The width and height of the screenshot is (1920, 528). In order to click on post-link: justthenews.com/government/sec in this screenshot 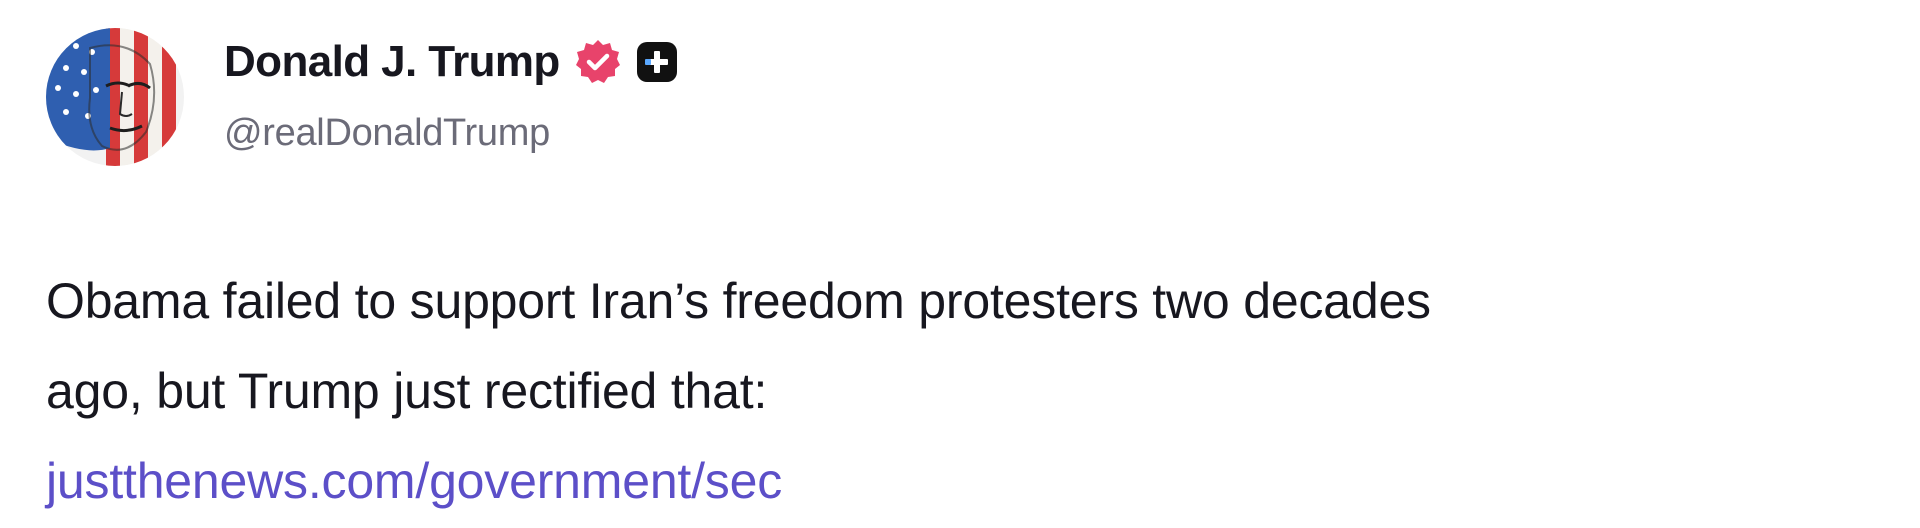, I will do `click(414, 481)`.